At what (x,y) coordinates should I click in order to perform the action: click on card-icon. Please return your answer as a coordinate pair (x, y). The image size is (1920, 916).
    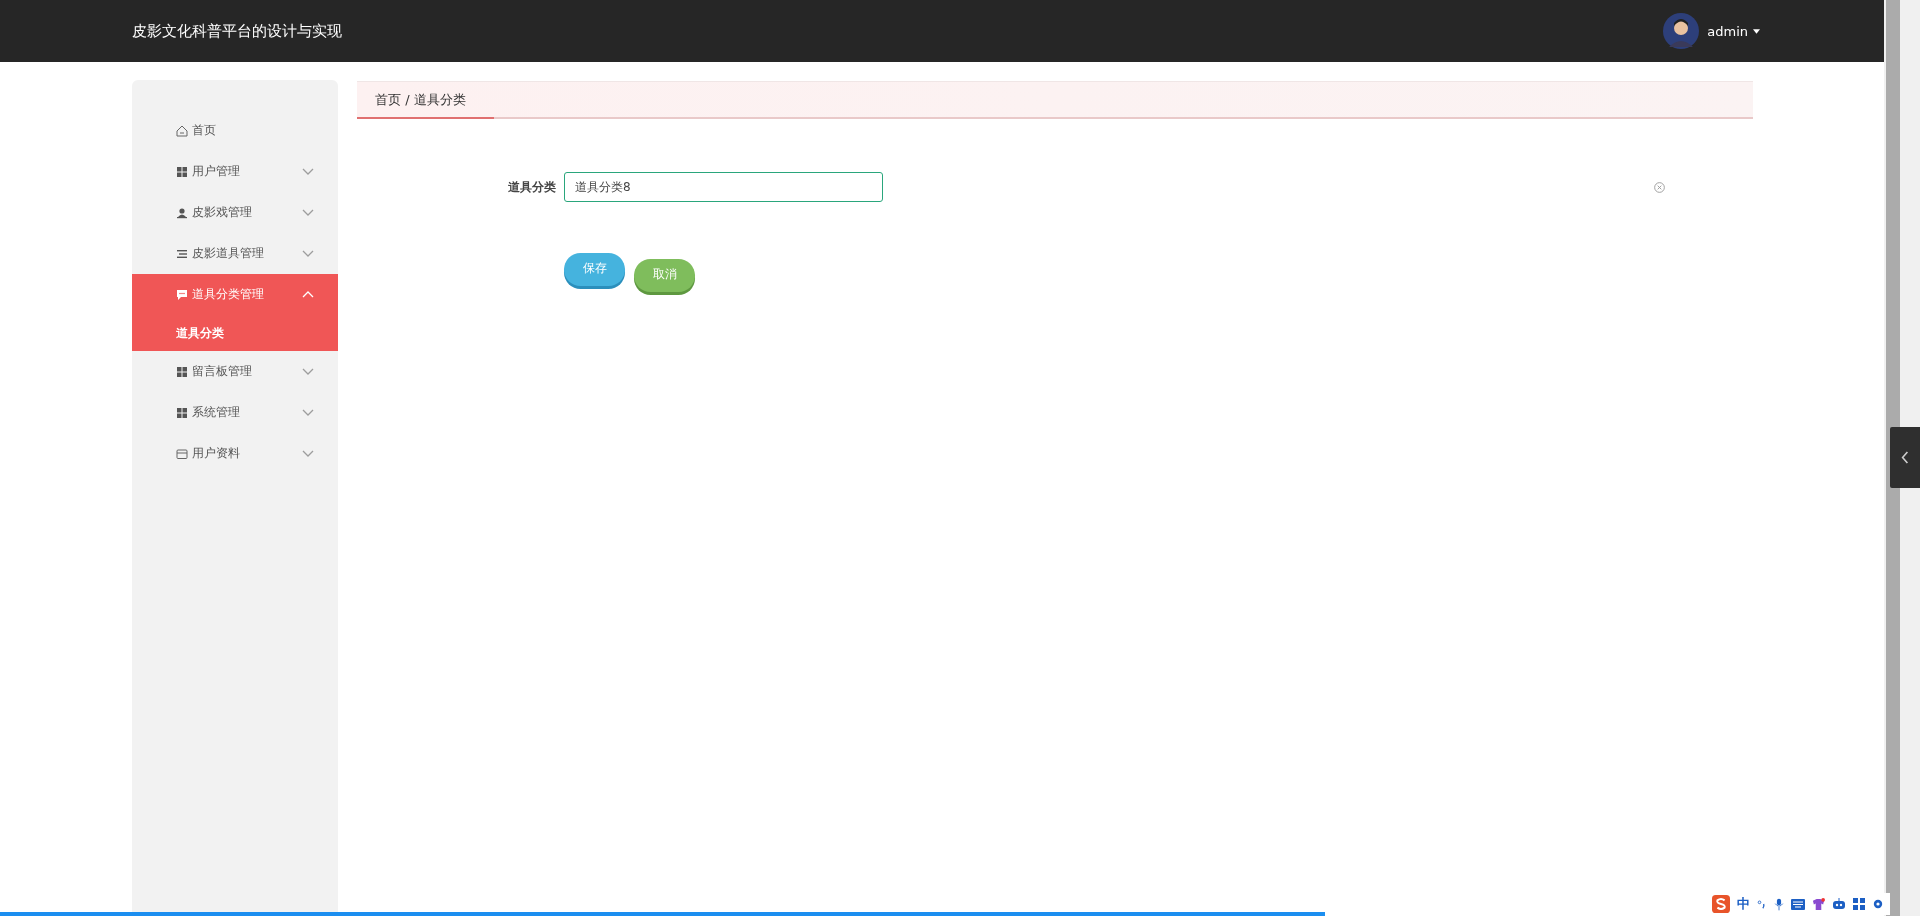
    Looking at the image, I should click on (182, 453).